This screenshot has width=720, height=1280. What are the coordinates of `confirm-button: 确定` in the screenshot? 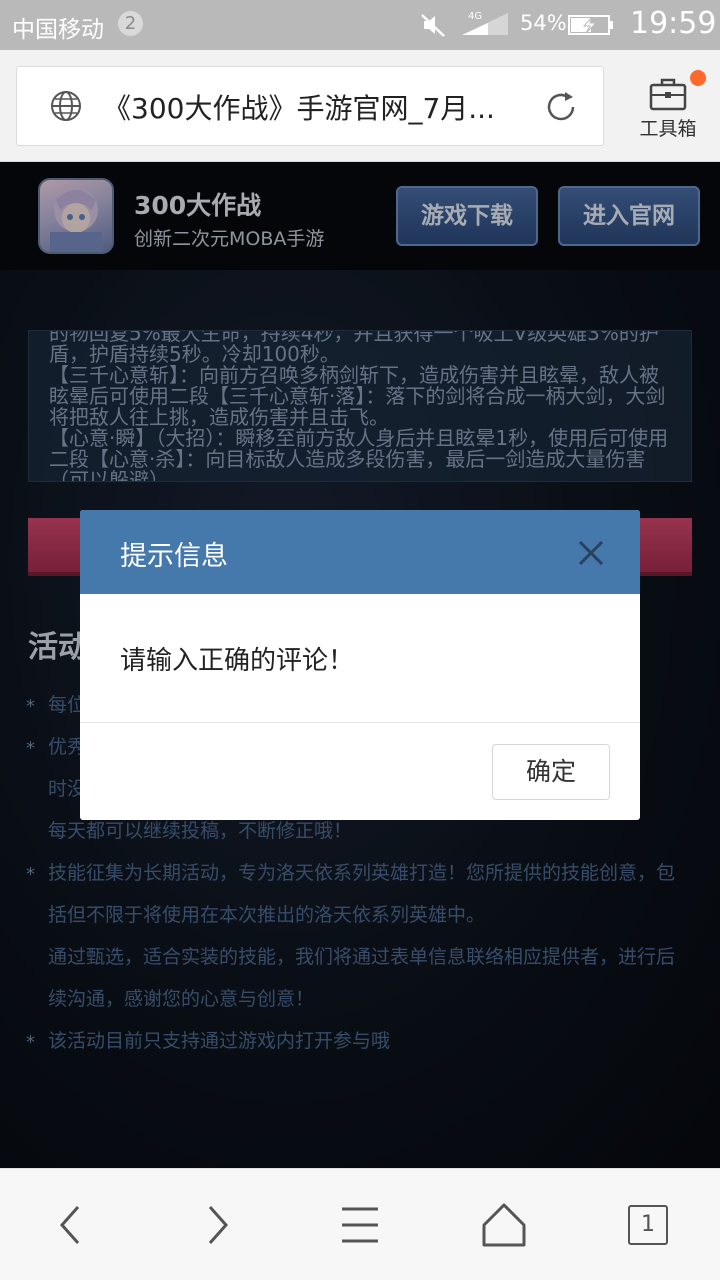 It's located at (551, 772).